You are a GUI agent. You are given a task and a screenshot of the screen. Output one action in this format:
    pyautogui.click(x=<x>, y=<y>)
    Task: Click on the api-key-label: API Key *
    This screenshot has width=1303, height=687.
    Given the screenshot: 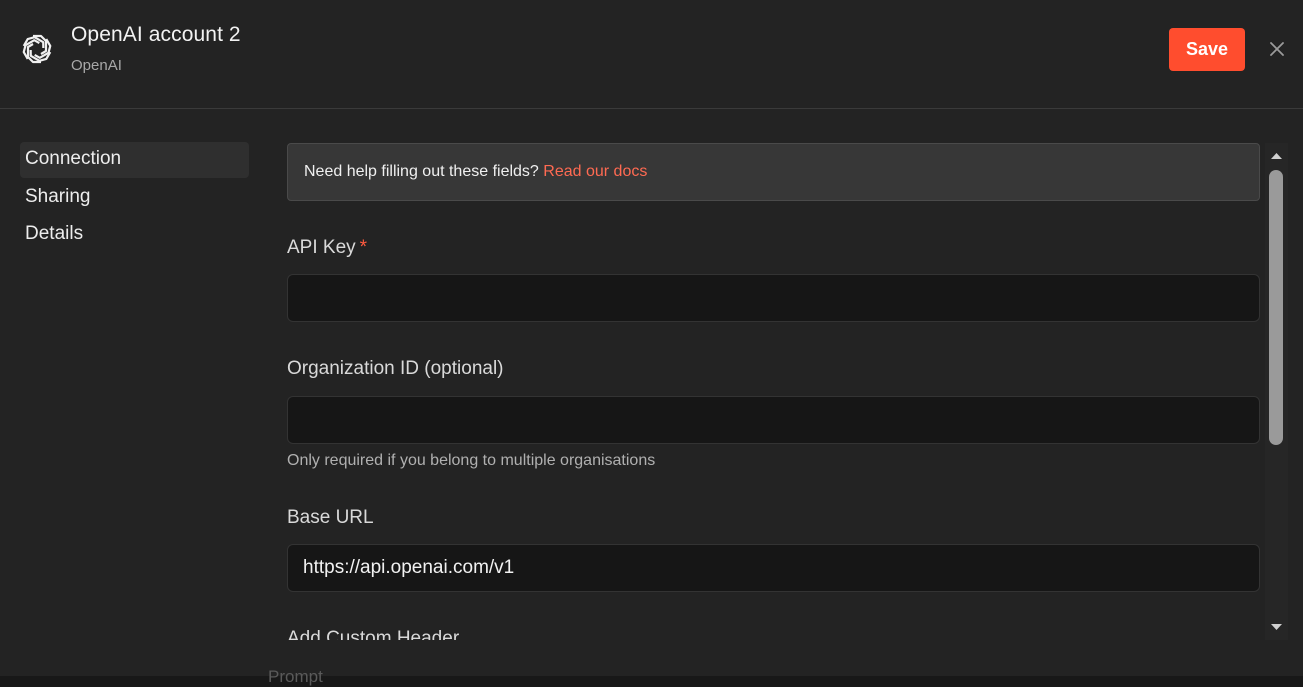 What is the action you would take?
    pyautogui.click(x=327, y=248)
    